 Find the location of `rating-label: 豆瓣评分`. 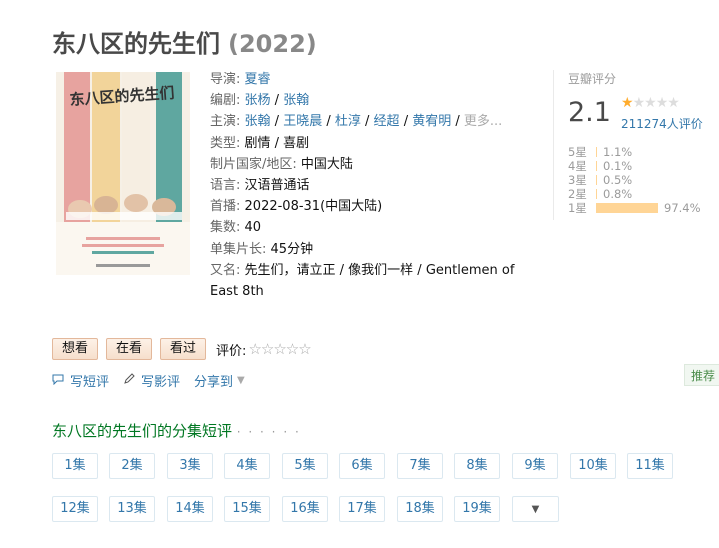

rating-label: 豆瓣评分 is located at coordinates (592, 79).